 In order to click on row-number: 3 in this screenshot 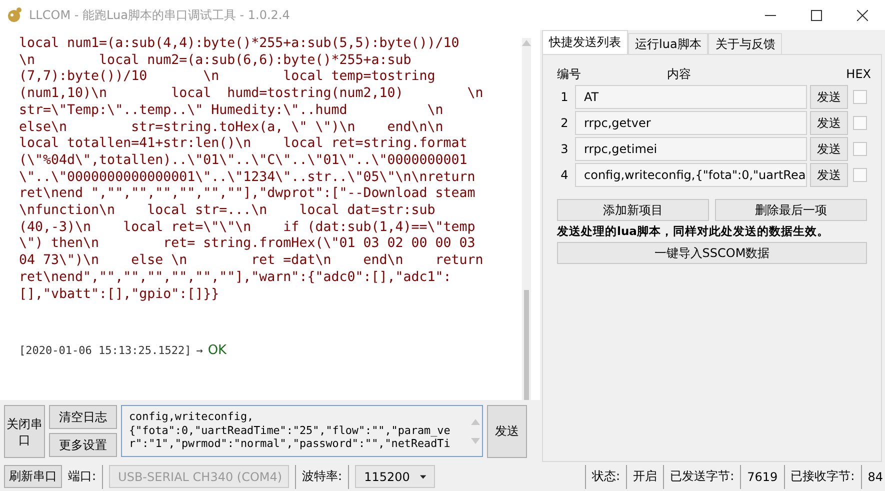, I will do `click(565, 149)`.